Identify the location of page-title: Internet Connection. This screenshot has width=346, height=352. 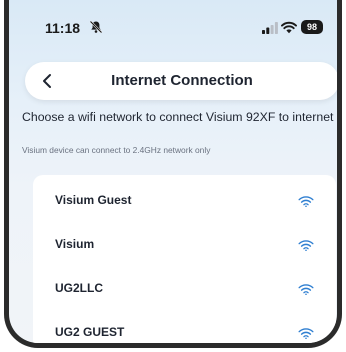
(182, 80).